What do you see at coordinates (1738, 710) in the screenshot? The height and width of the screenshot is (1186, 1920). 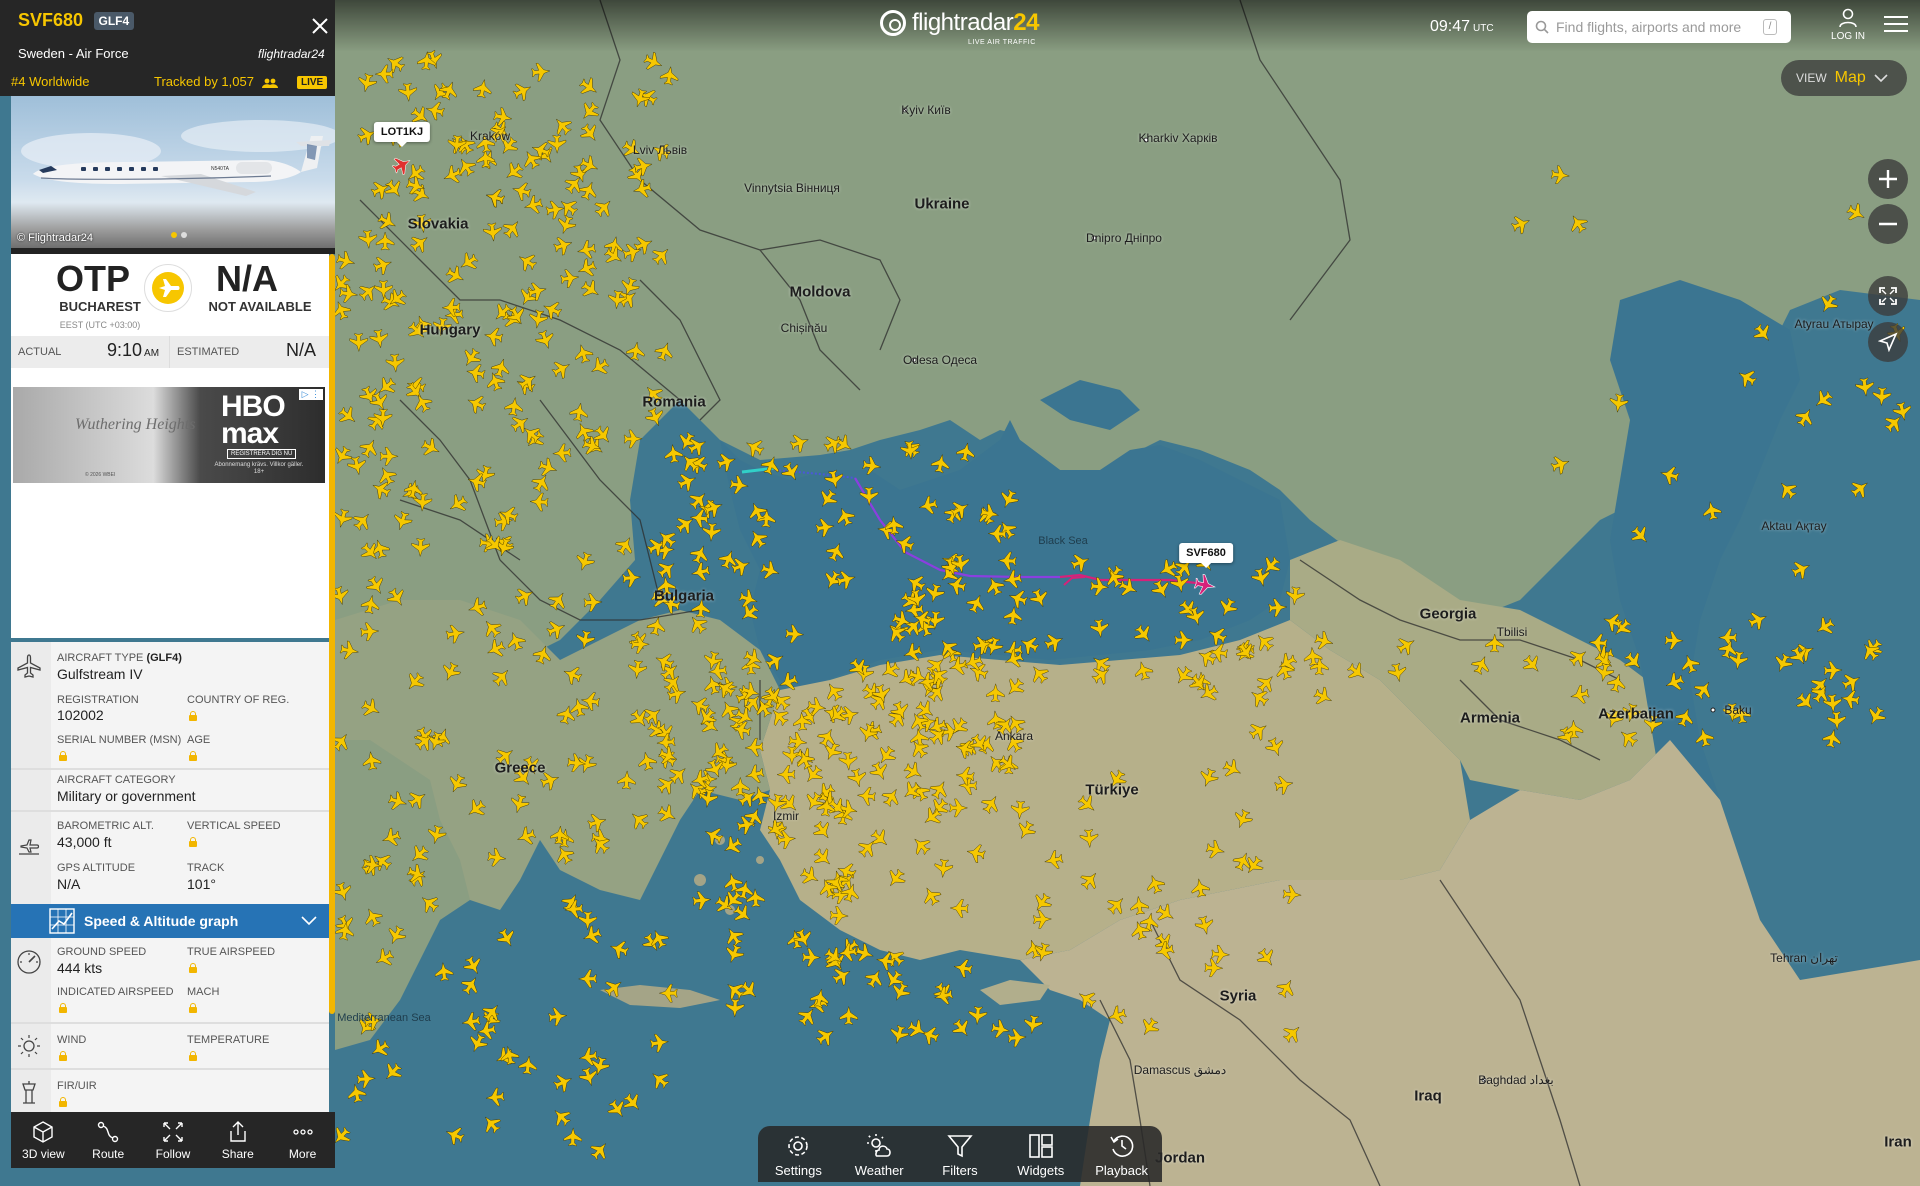 I see `map-label-baku: Baku` at bounding box center [1738, 710].